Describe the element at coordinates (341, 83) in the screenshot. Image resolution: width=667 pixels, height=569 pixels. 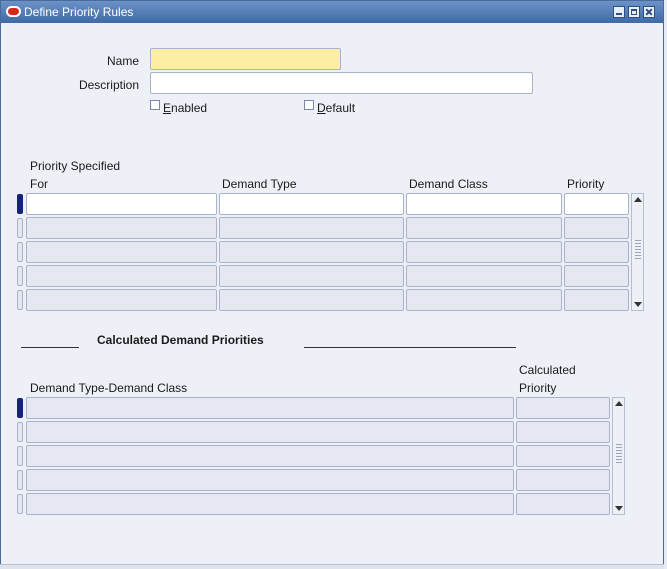
I see `description-field` at that location.